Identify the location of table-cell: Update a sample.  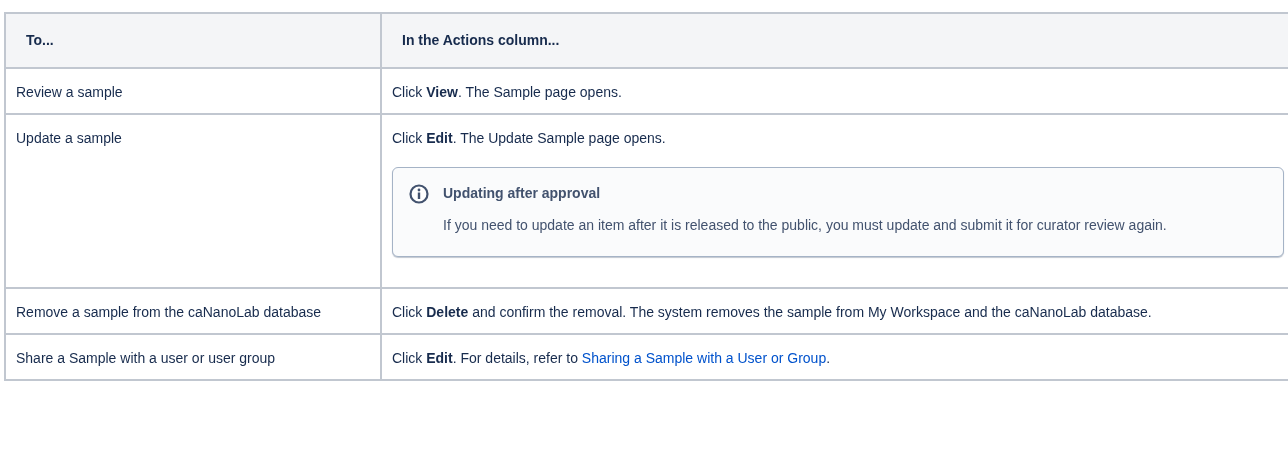
(193, 201).